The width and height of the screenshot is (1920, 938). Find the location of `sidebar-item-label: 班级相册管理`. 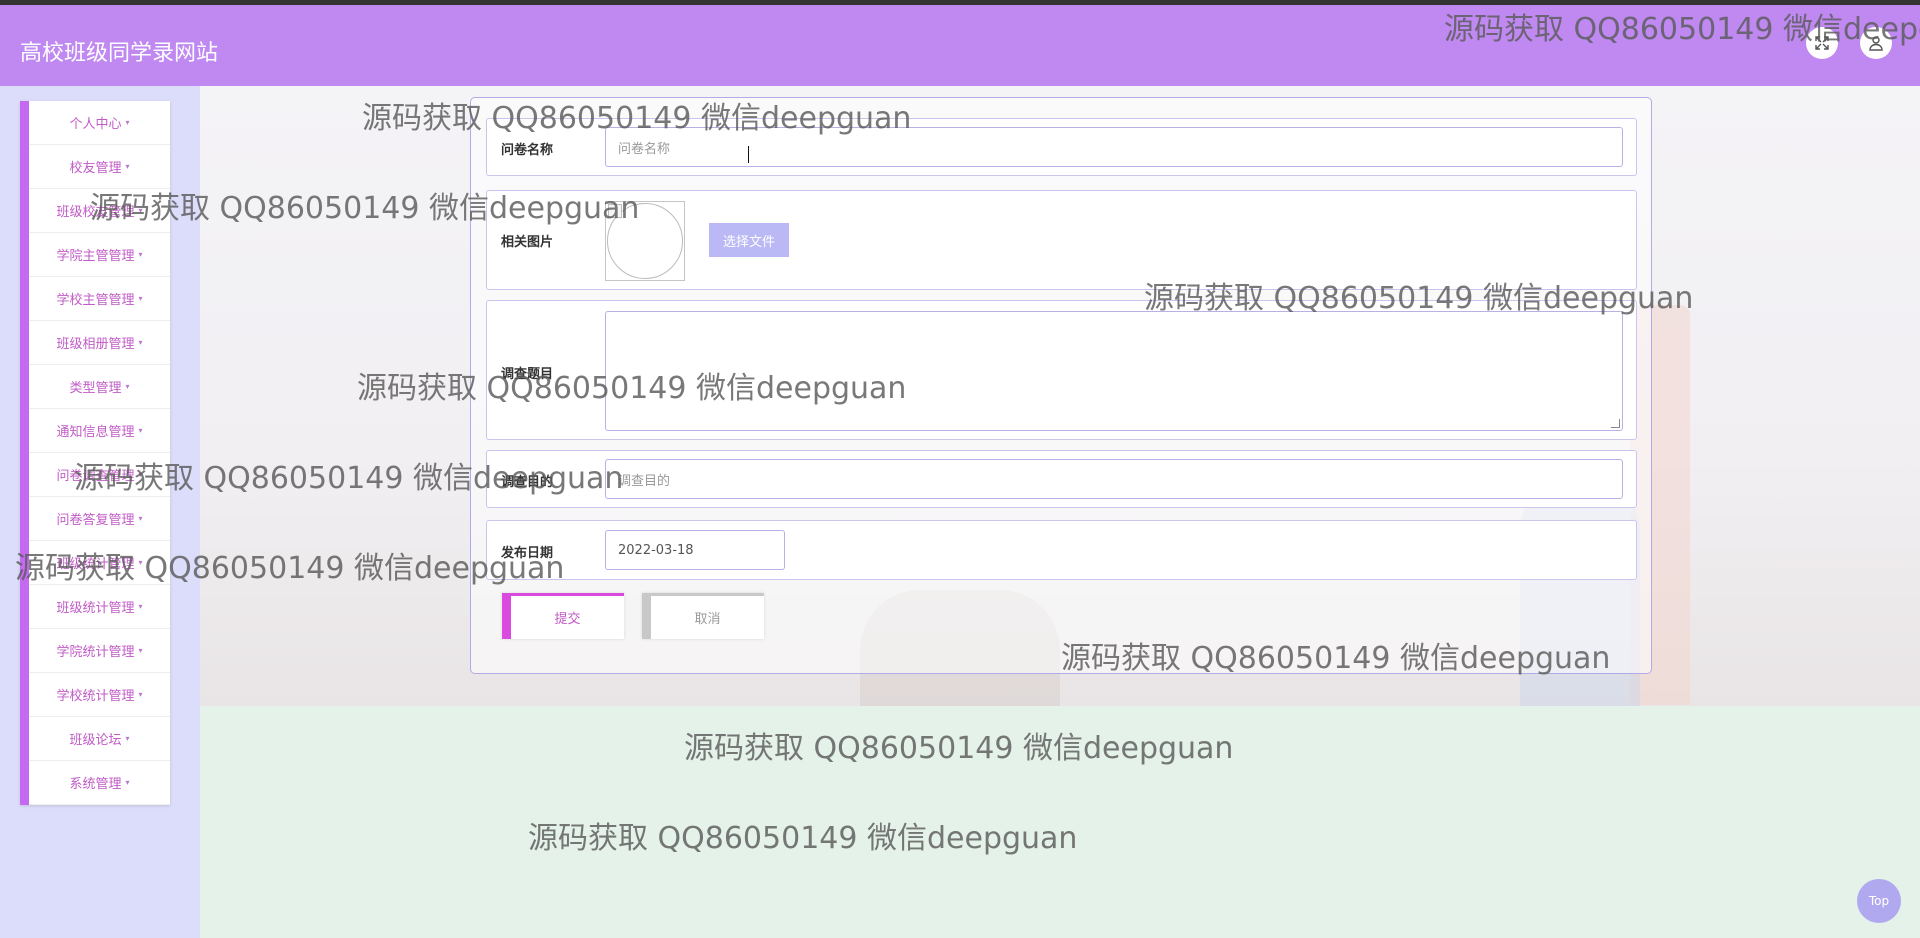

sidebar-item-label: 班级相册管理 is located at coordinates (95, 344).